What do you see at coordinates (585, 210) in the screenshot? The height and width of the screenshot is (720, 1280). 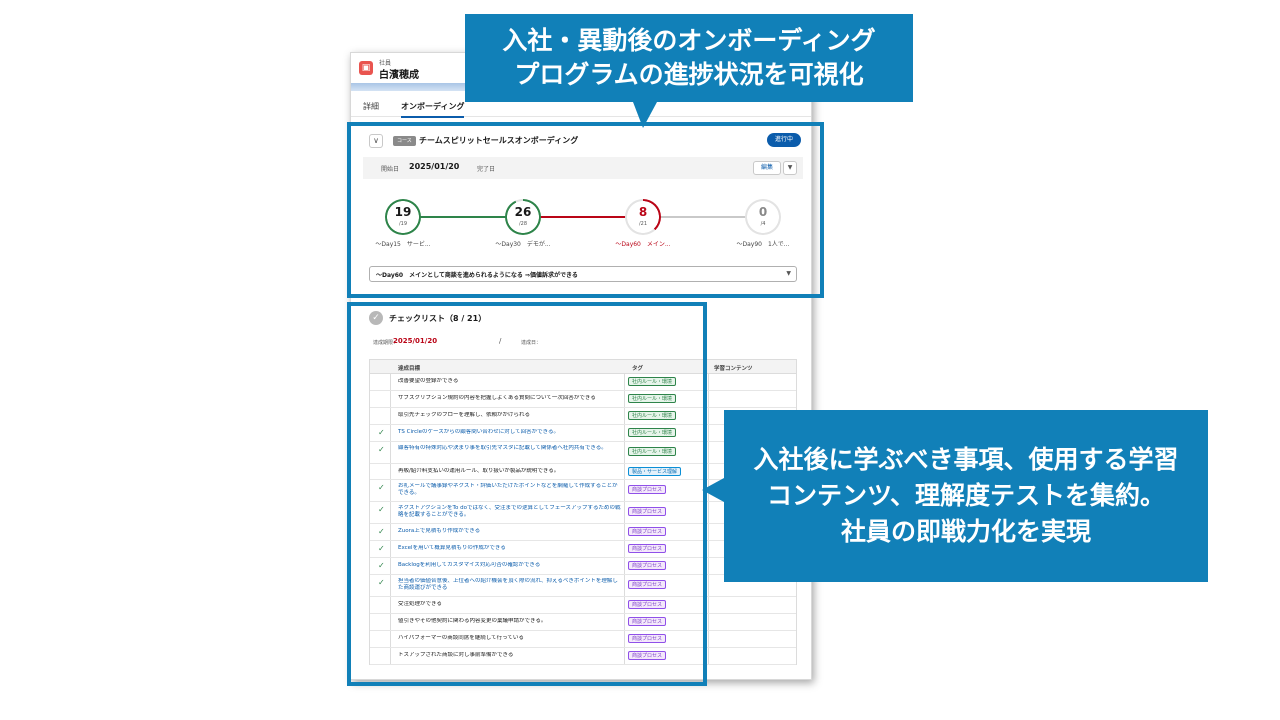 I see `highlight-frame-progress` at bounding box center [585, 210].